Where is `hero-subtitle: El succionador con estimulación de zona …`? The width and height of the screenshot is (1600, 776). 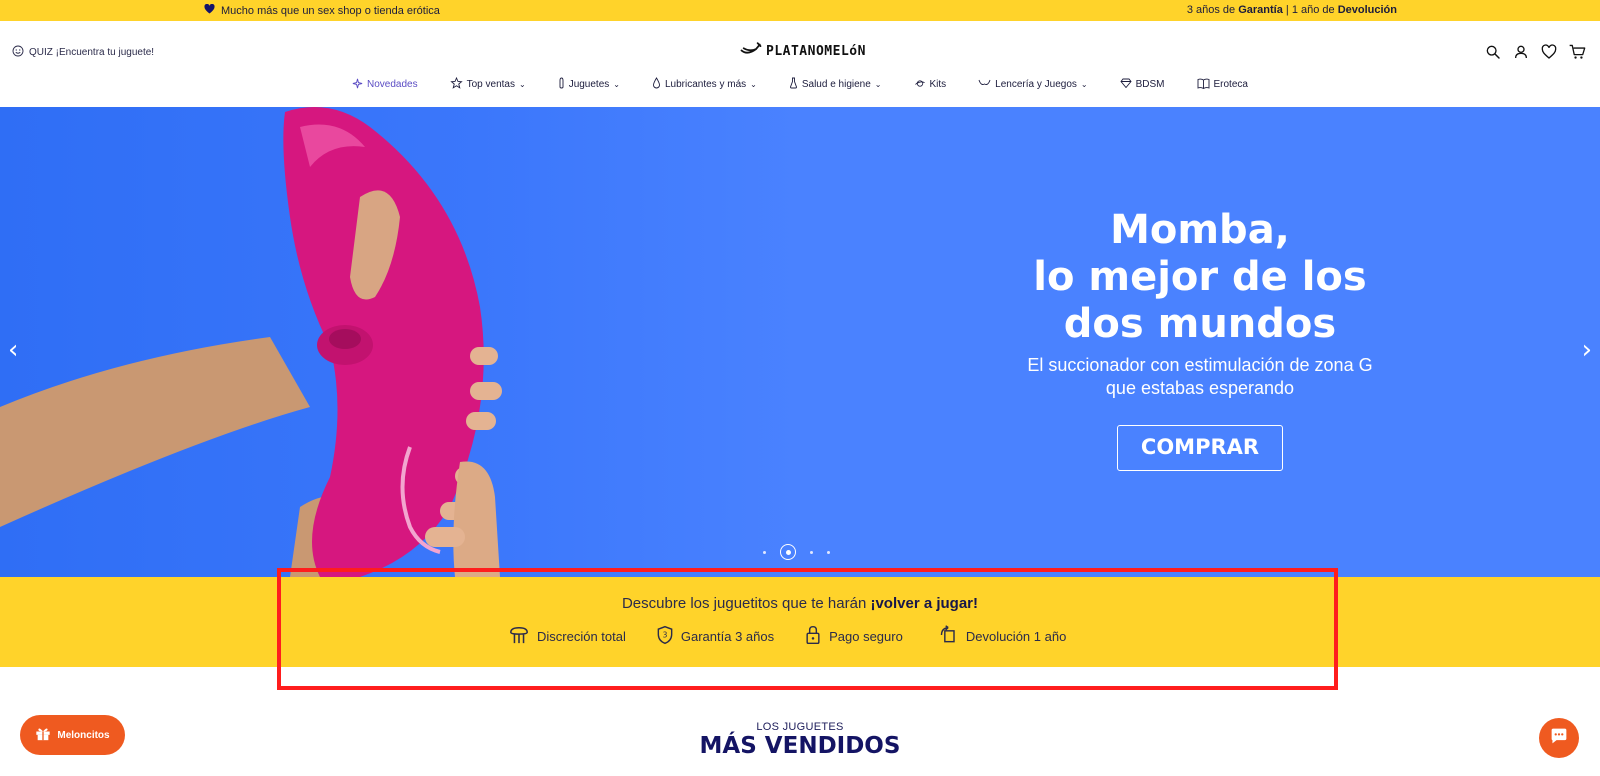
hero-subtitle: El succionador con estimulación de zona … is located at coordinates (1200, 376).